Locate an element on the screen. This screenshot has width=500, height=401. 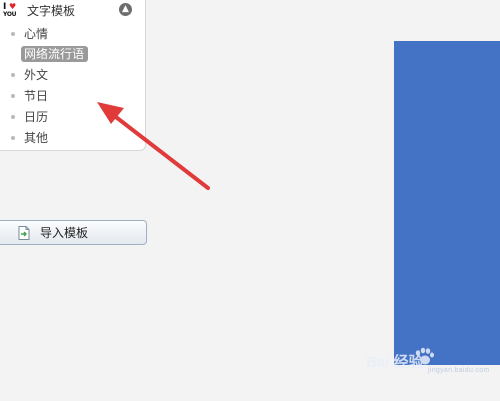
watermark-subtext: jingyan.baidu.com is located at coordinates (459, 370).